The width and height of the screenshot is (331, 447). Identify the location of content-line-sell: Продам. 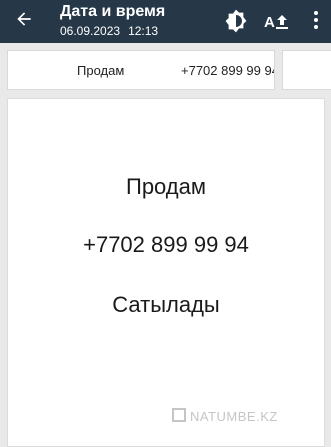
(166, 186).